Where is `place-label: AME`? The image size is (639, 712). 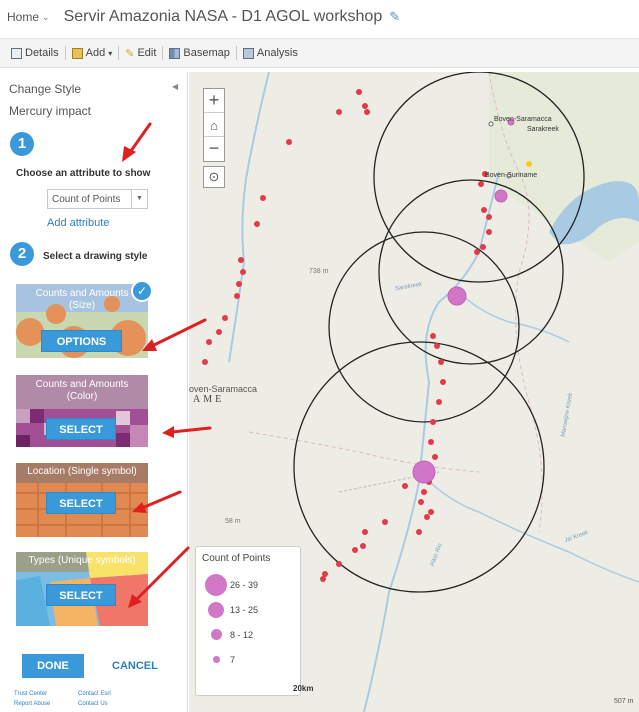
place-label: AME is located at coordinates (209, 399).